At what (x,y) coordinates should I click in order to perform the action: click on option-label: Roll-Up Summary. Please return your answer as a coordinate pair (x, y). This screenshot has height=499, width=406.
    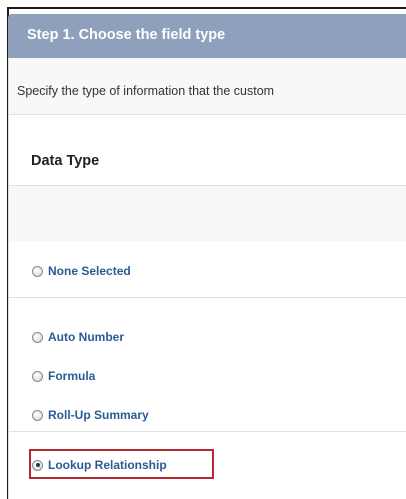
    Looking at the image, I should click on (98, 415).